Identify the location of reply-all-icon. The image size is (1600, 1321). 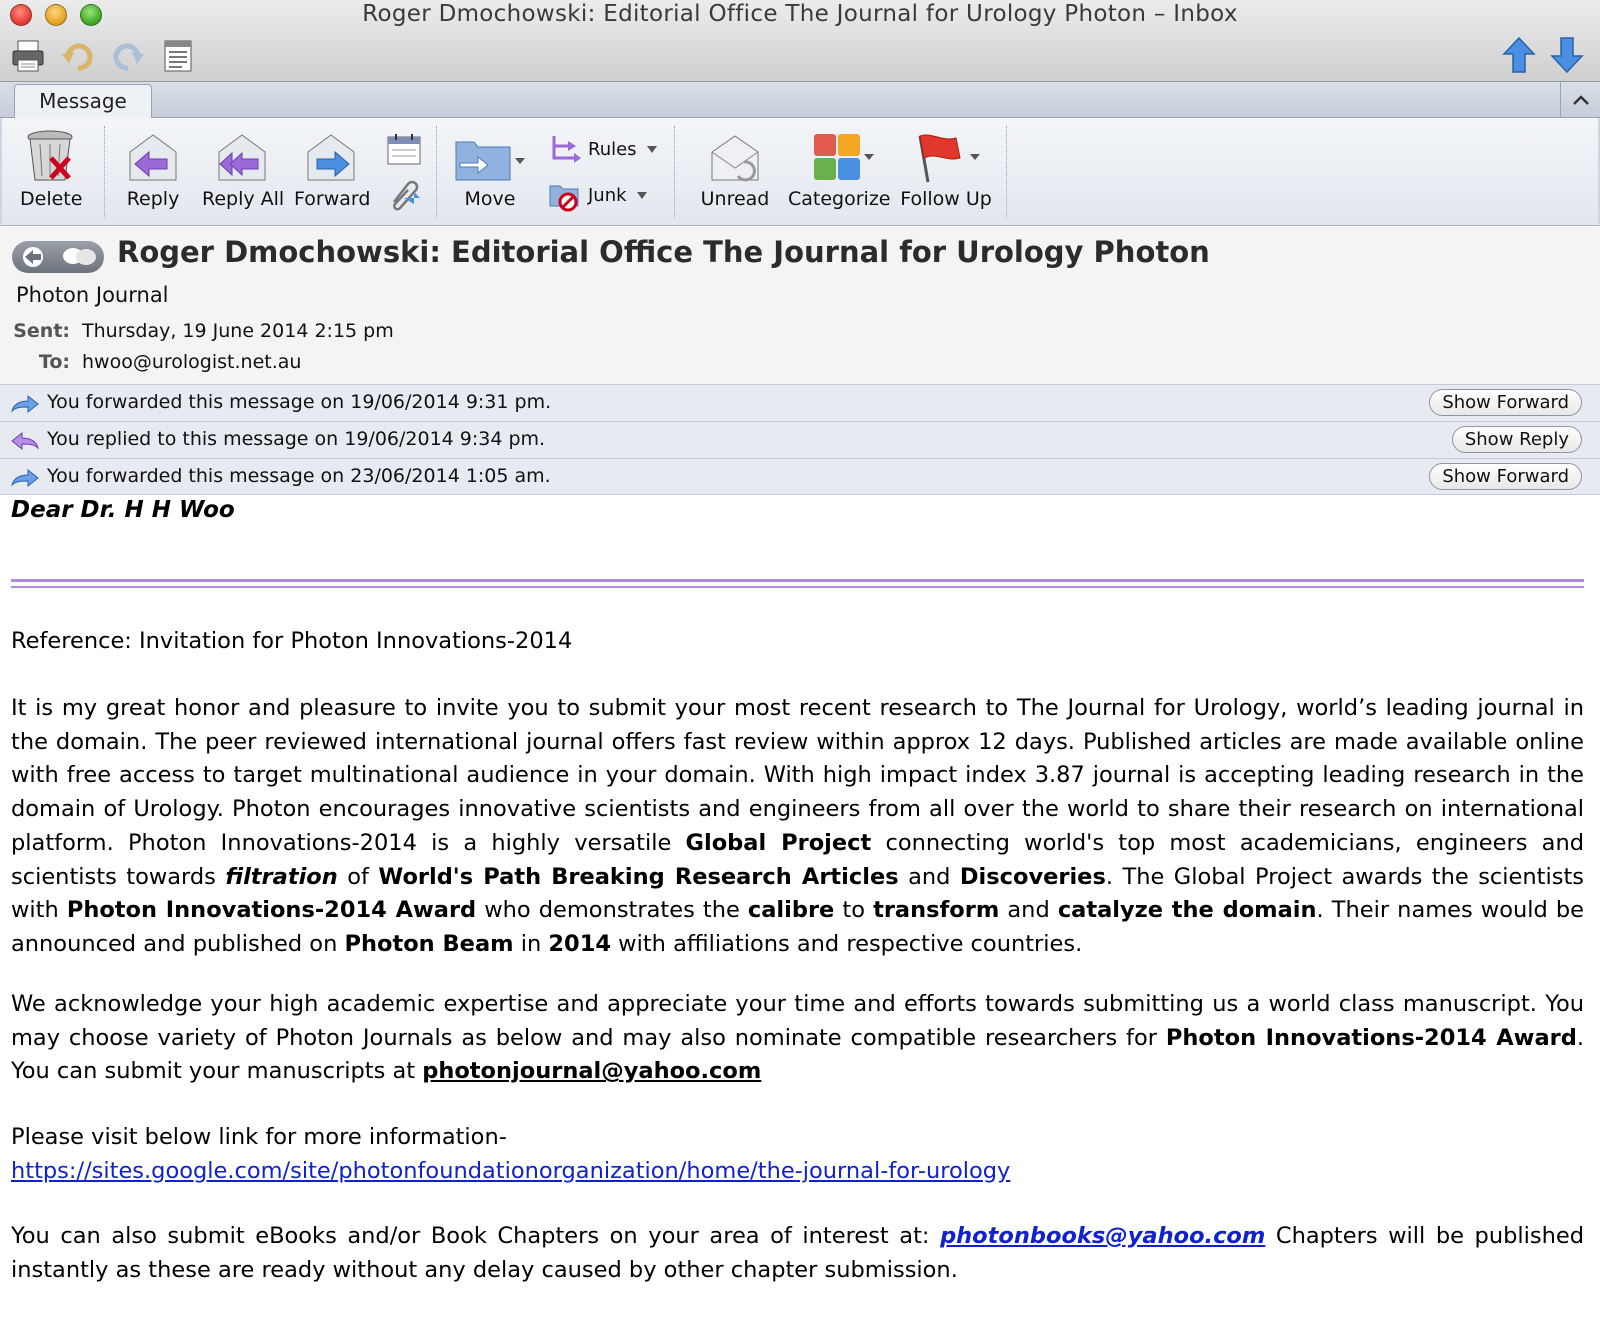
(242, 157).